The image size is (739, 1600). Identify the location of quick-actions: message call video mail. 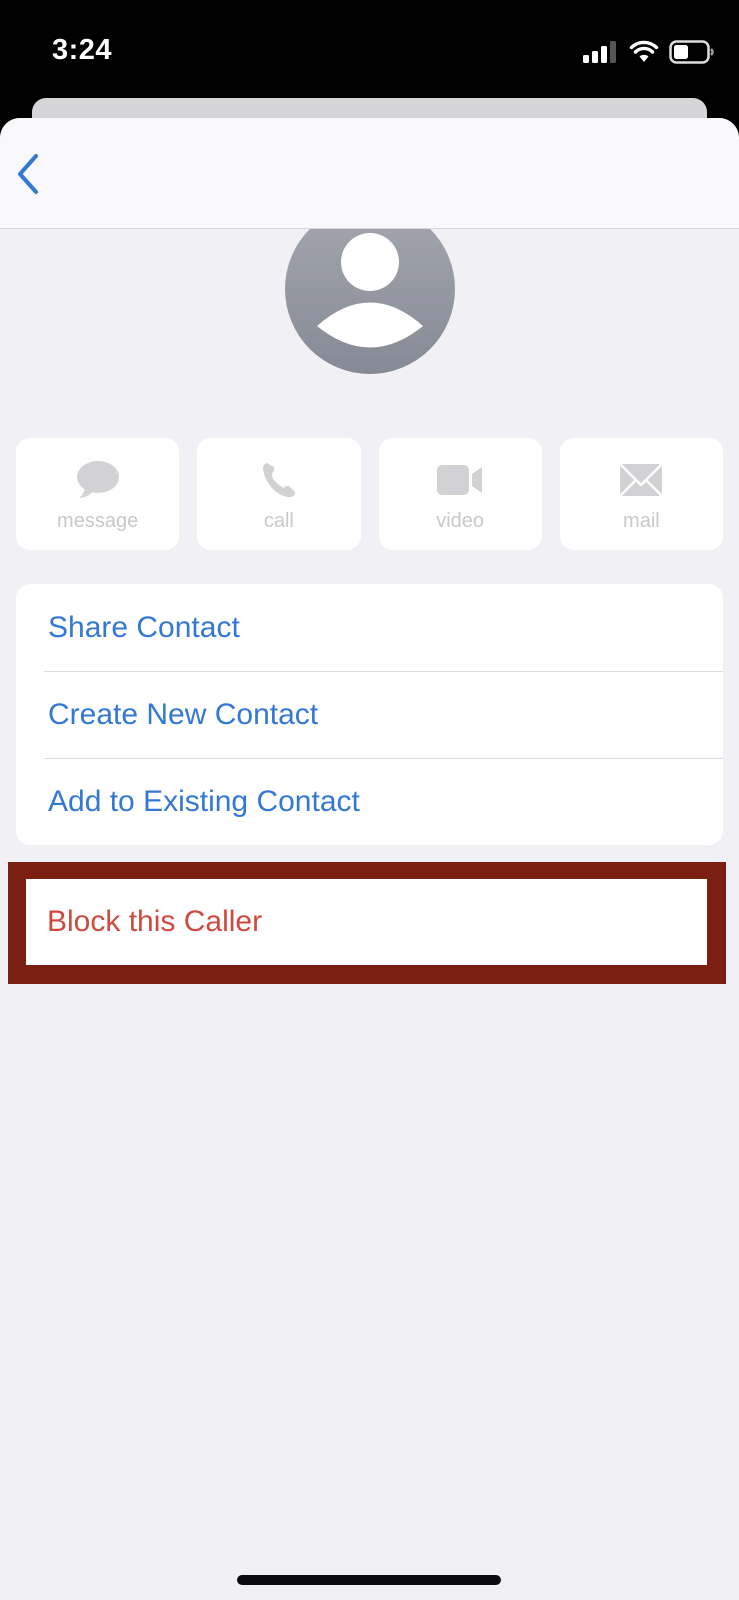
(369, 494).